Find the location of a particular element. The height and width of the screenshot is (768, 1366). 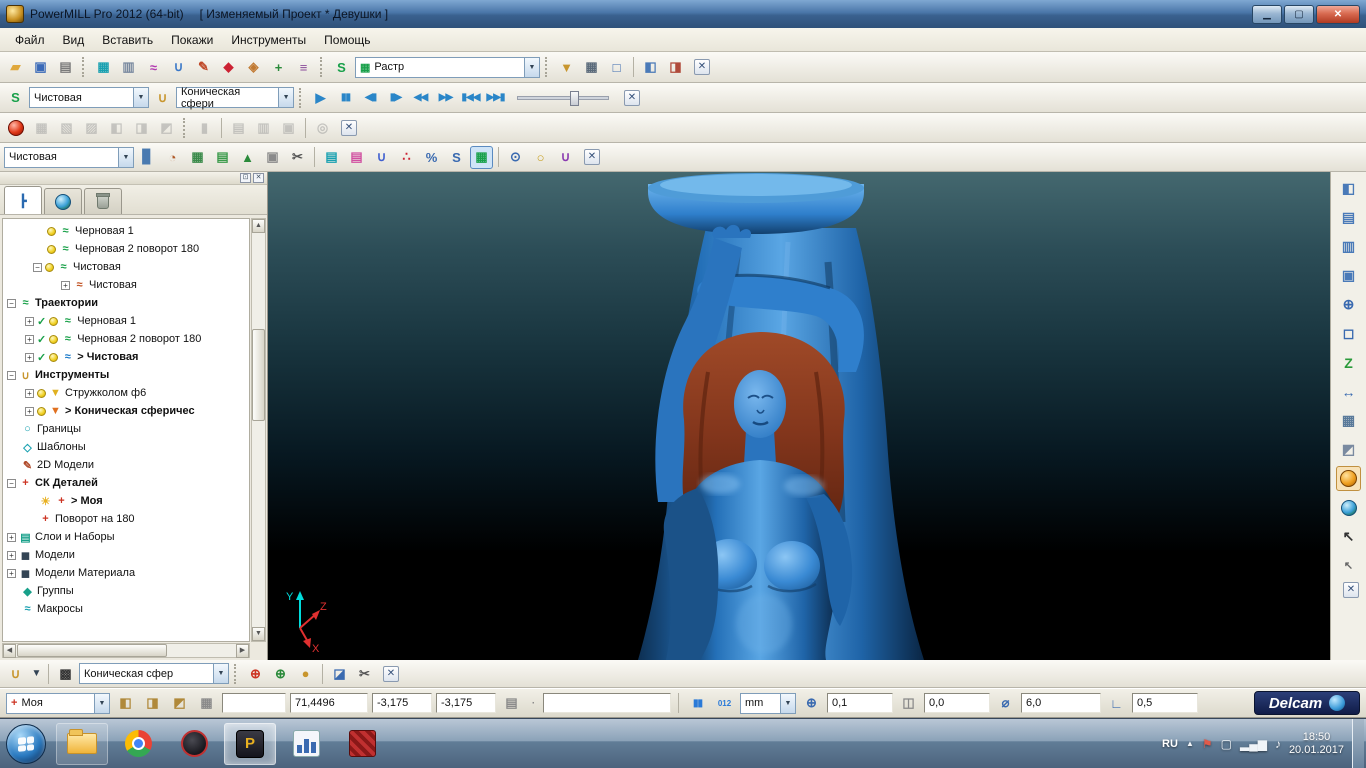

active-toolpath-combo: Чистовая ▼ is located at coordinates (69, 157).